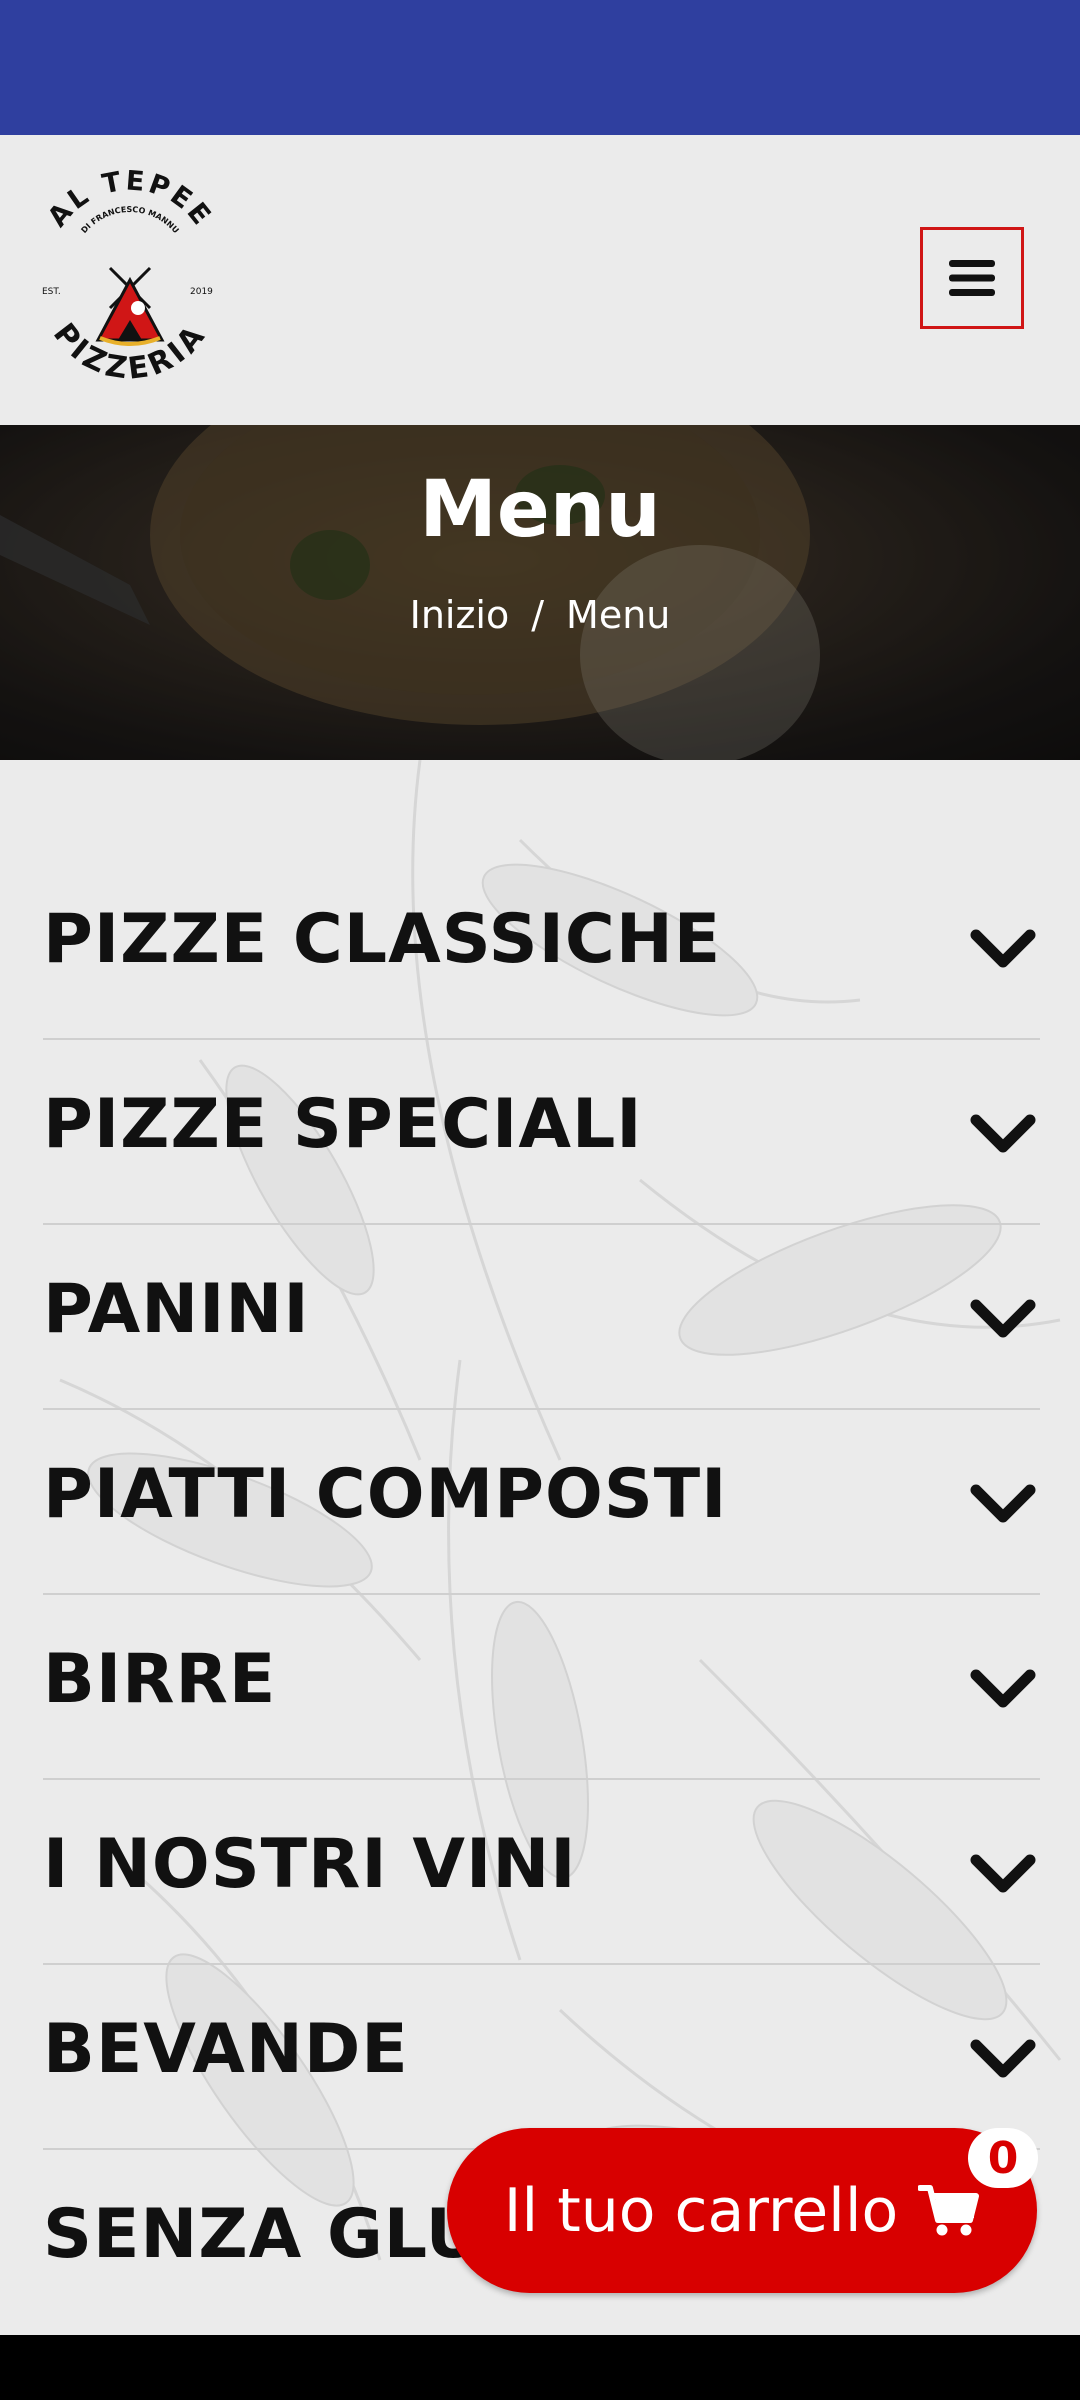 The height and width of the screenshot is (2400, 1080). Describe the element at coordinates (51, 292) in the screenshot. I see `svg-text: EST.` at that location.